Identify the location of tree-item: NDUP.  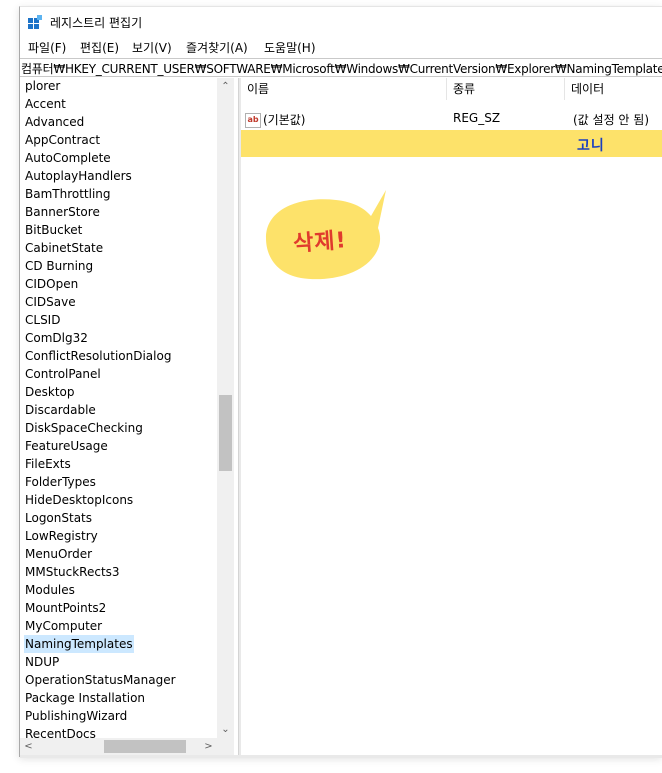
(42, 662).